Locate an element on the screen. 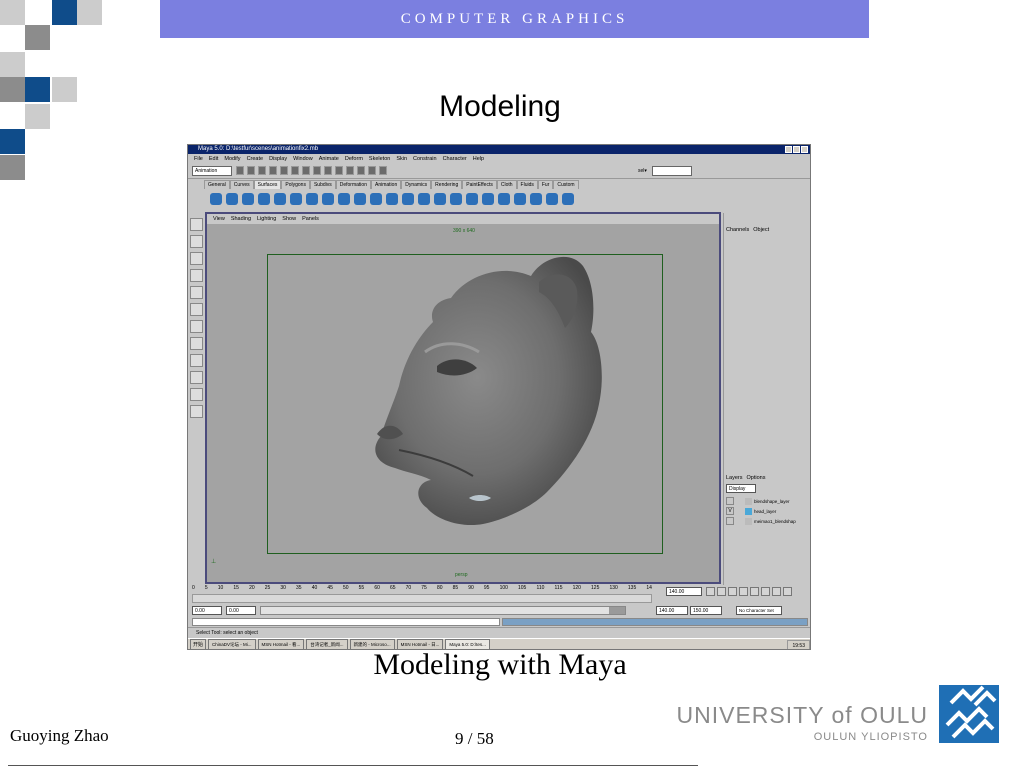 The image size is (1024, 768). outliner-layout-icon is located at coordinates (196, 377).